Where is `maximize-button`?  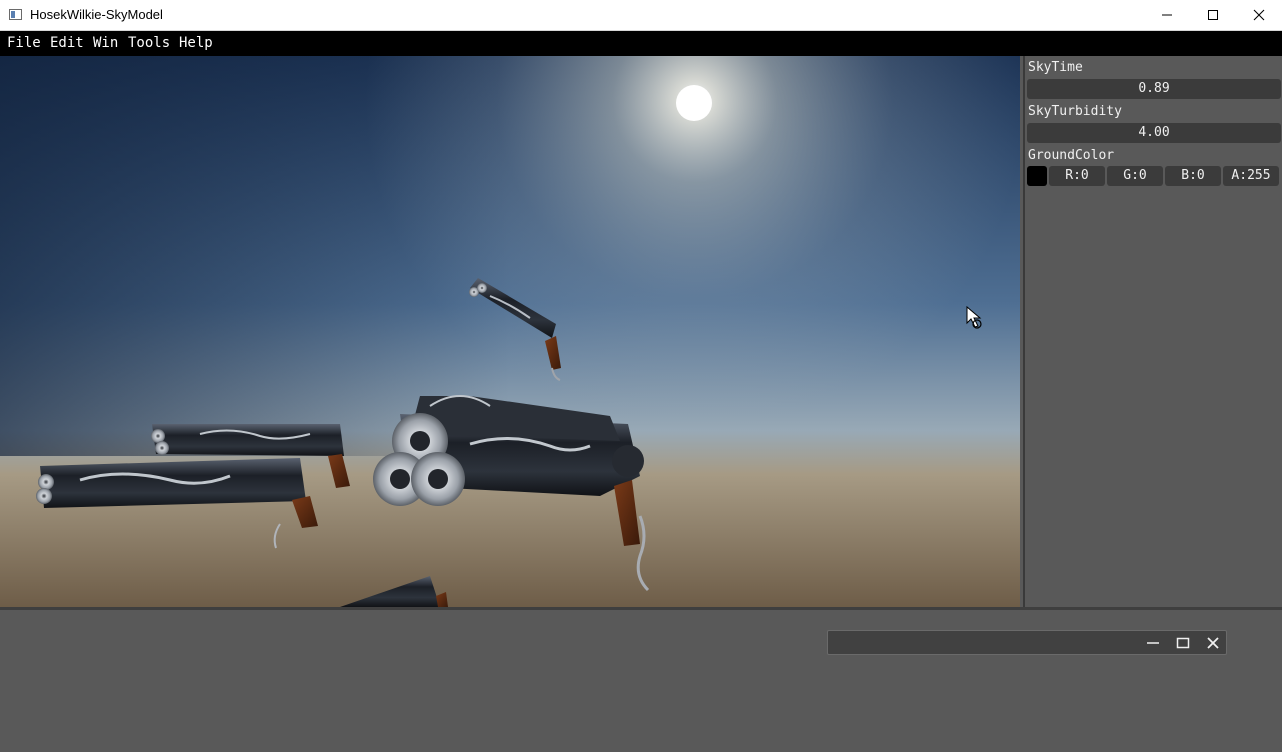 maximize-button is located at coordinates (1213, 15).